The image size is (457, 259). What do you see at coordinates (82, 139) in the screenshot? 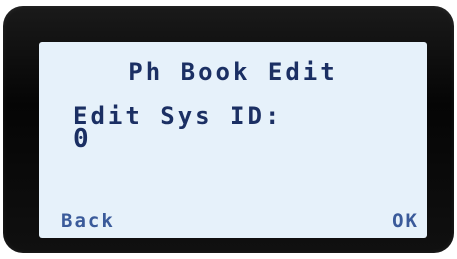
I see `sys-id-input: 0` at bounding box center [82, 139].